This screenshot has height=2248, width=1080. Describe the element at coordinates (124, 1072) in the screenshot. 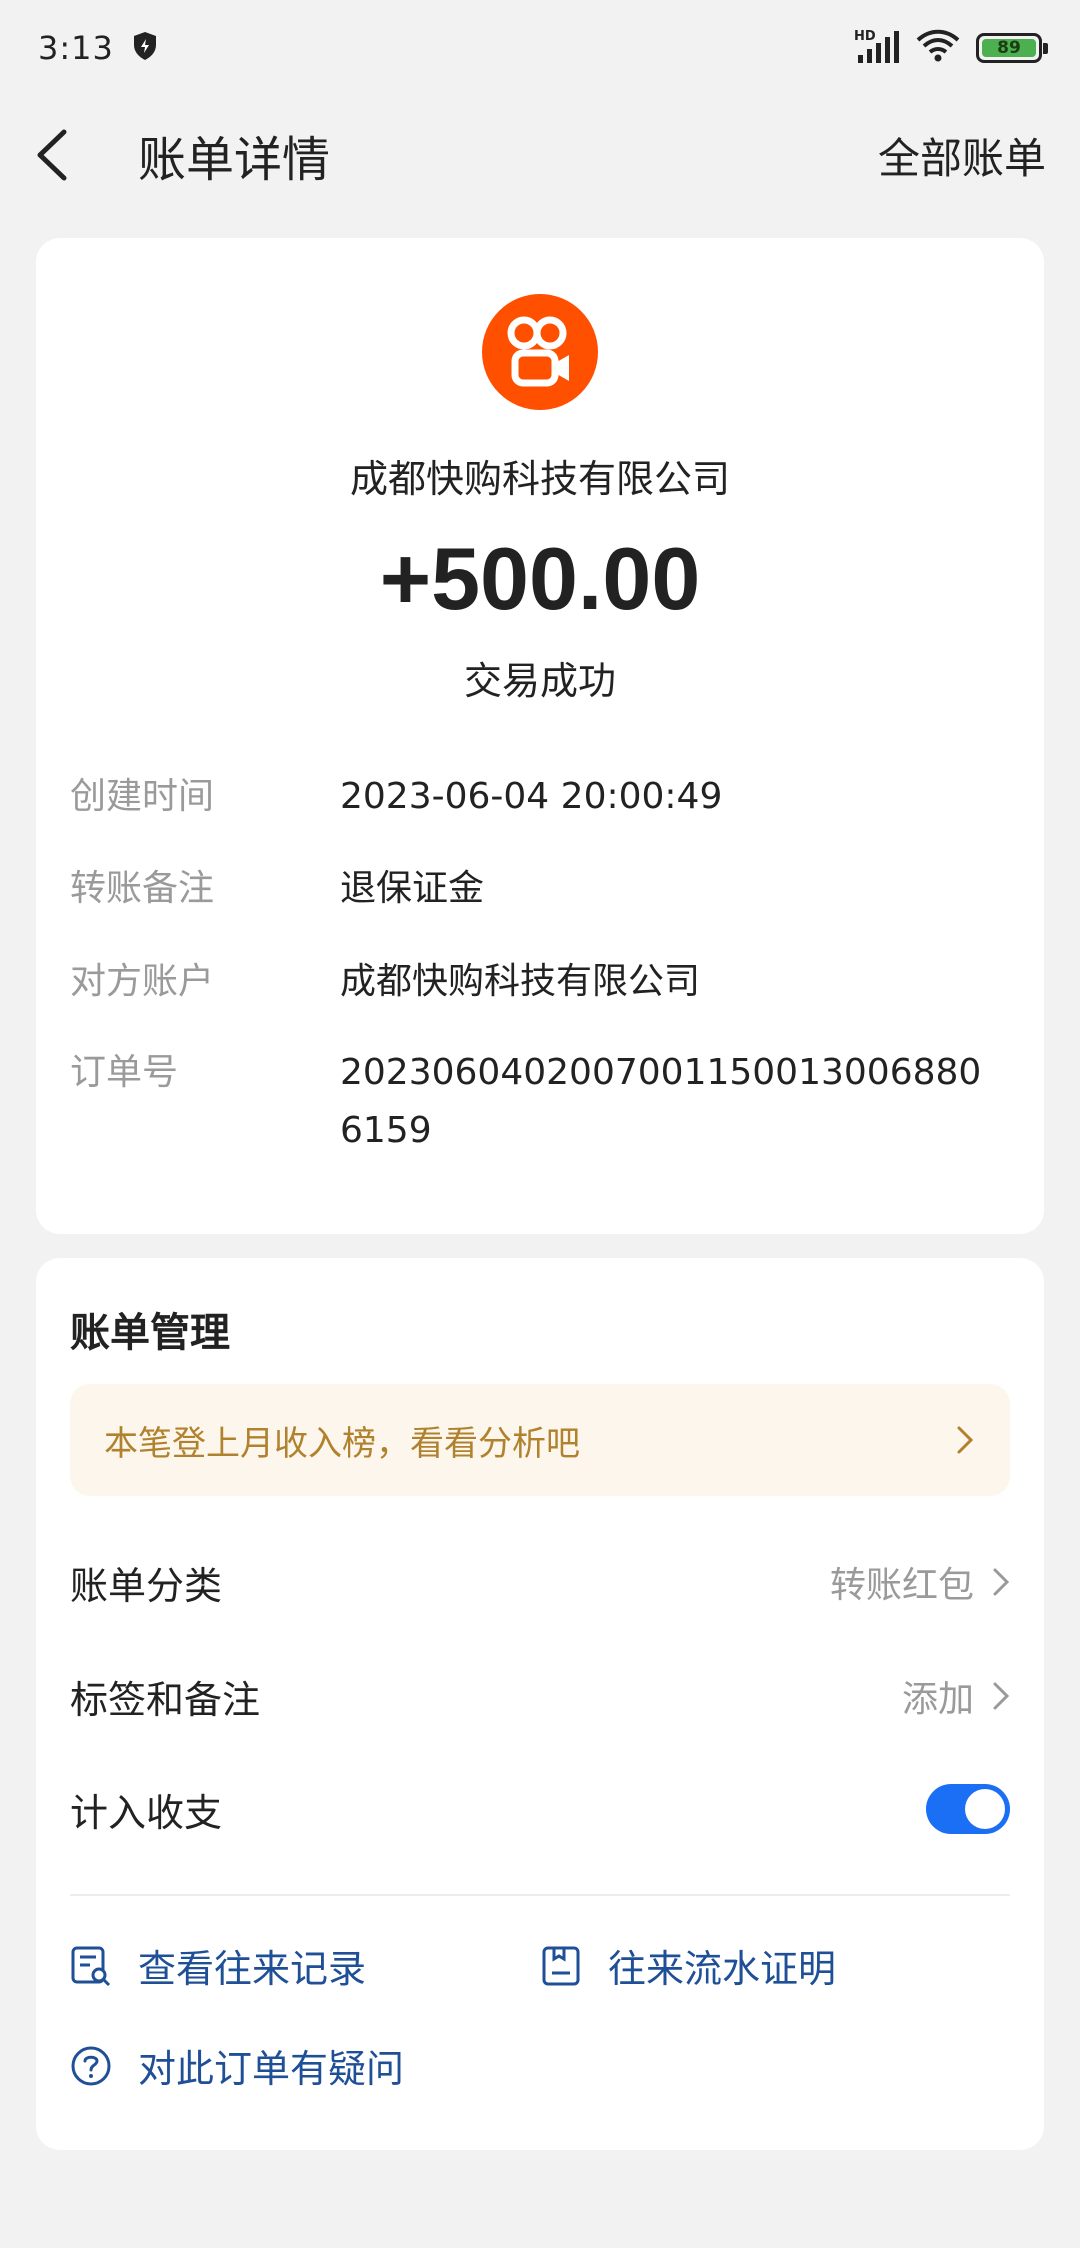

I see `detail-label: 订单号` at that location.